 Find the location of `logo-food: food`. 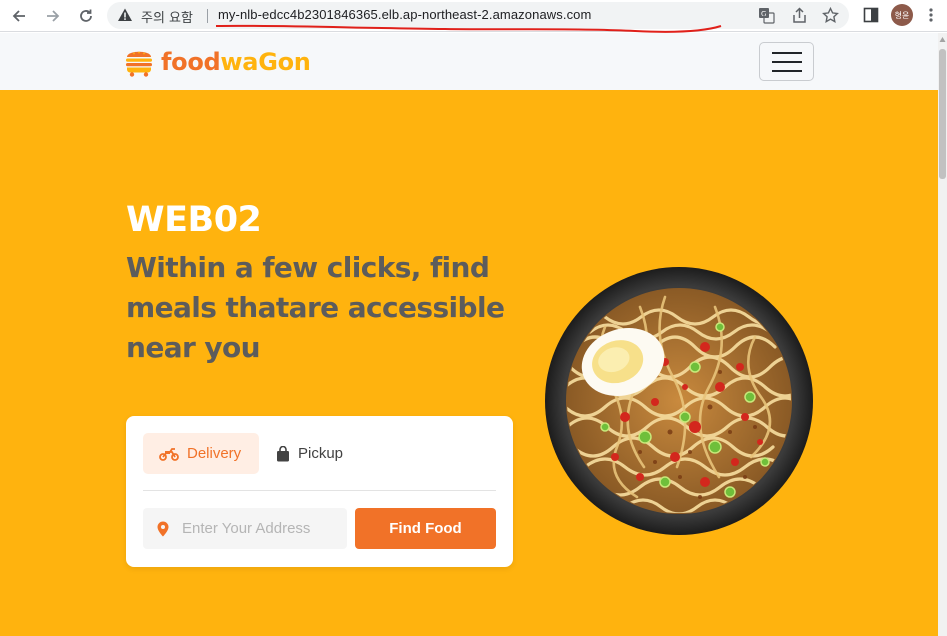

logo-food: food is located at coordinates (191, 61).